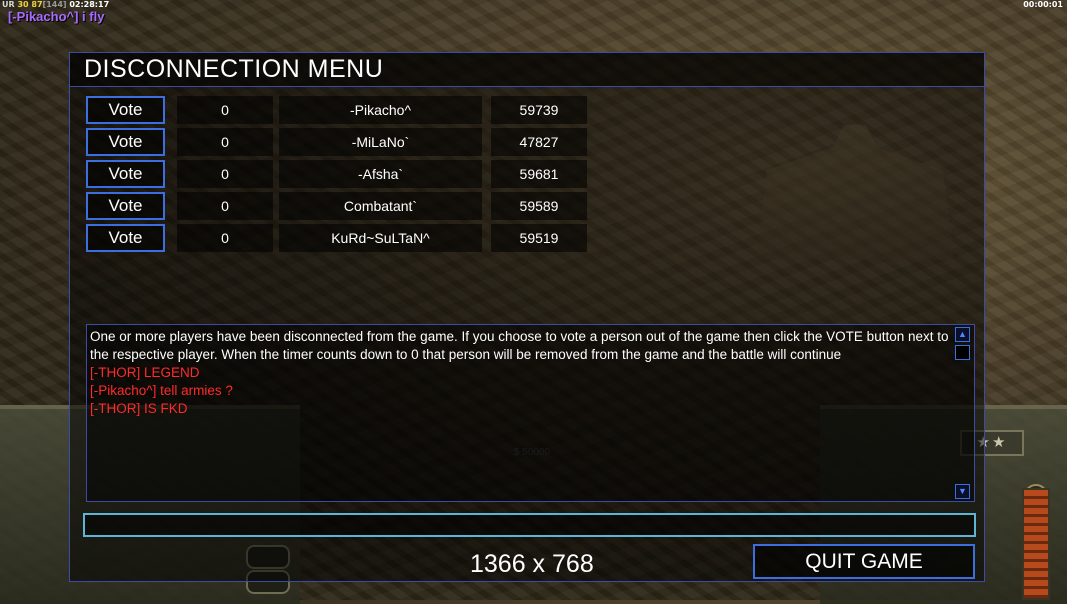 The image size is (1067, 604). Describe the element at coordinates (139, 408) in the screenshot. I see `chat-message: [-THOR] IS FKD` at that location.